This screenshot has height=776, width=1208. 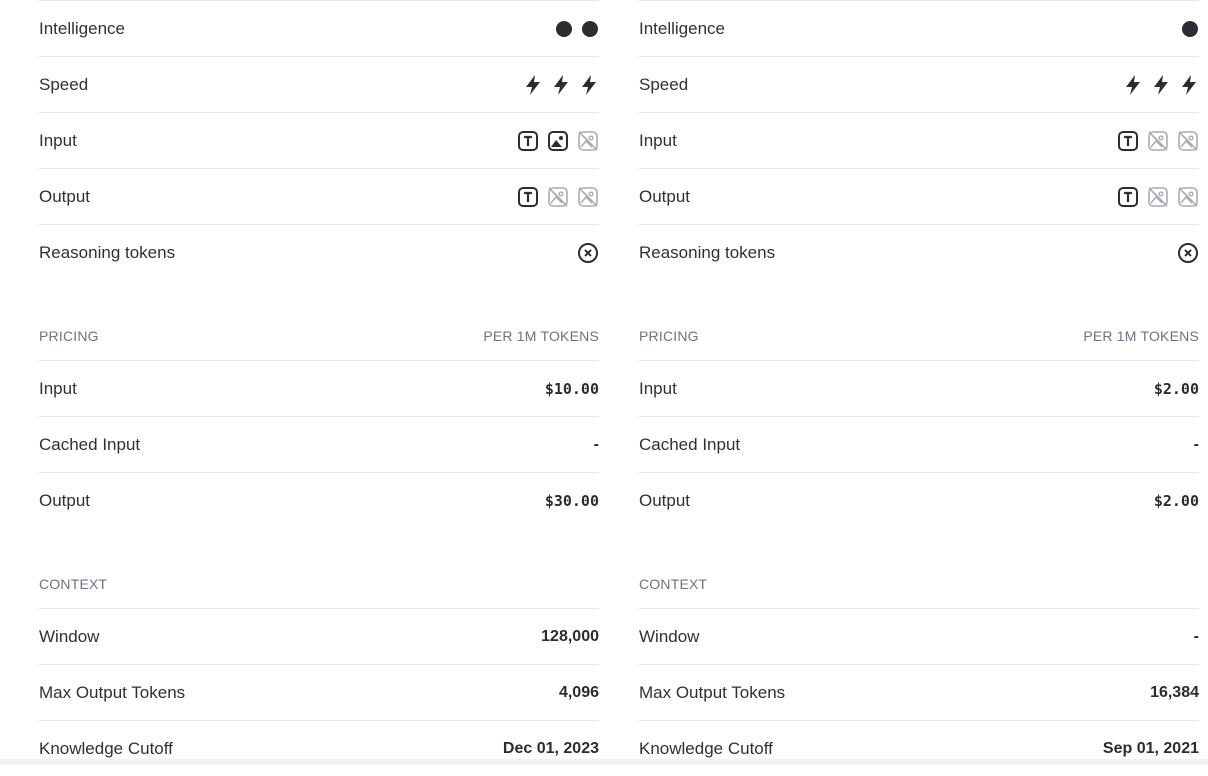 I want to click on knowledge-cutoff-value: Sep 01, 2021, so click(x=1150, y=748).